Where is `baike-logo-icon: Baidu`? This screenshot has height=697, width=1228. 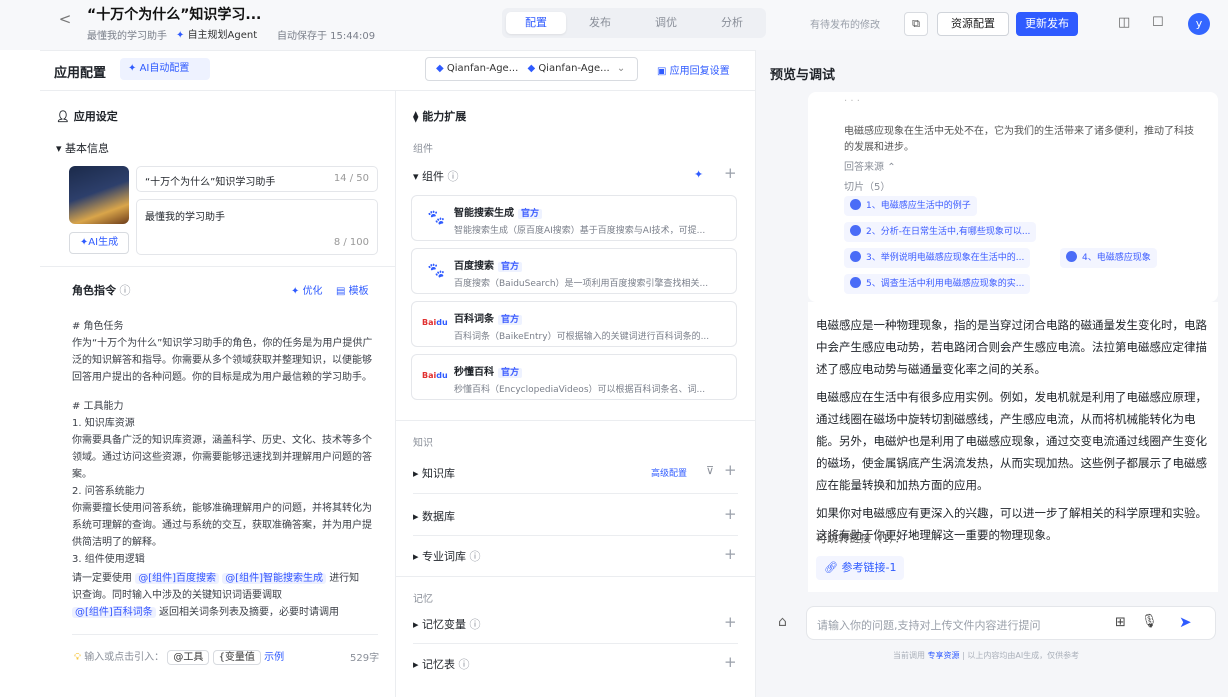
baike-logo-icon: Baidu is located at coordinates (435, 322).